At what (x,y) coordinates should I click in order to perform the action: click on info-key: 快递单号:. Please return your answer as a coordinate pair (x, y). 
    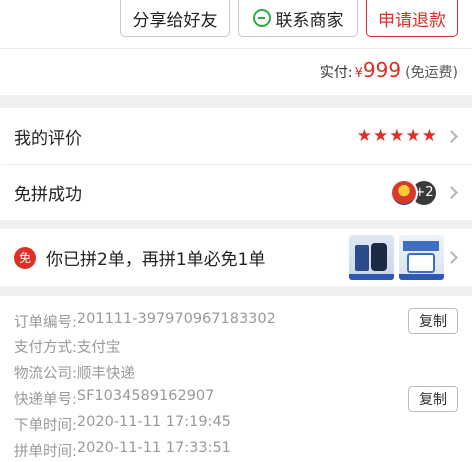
    Looking at the image, I should click on (45, 400).